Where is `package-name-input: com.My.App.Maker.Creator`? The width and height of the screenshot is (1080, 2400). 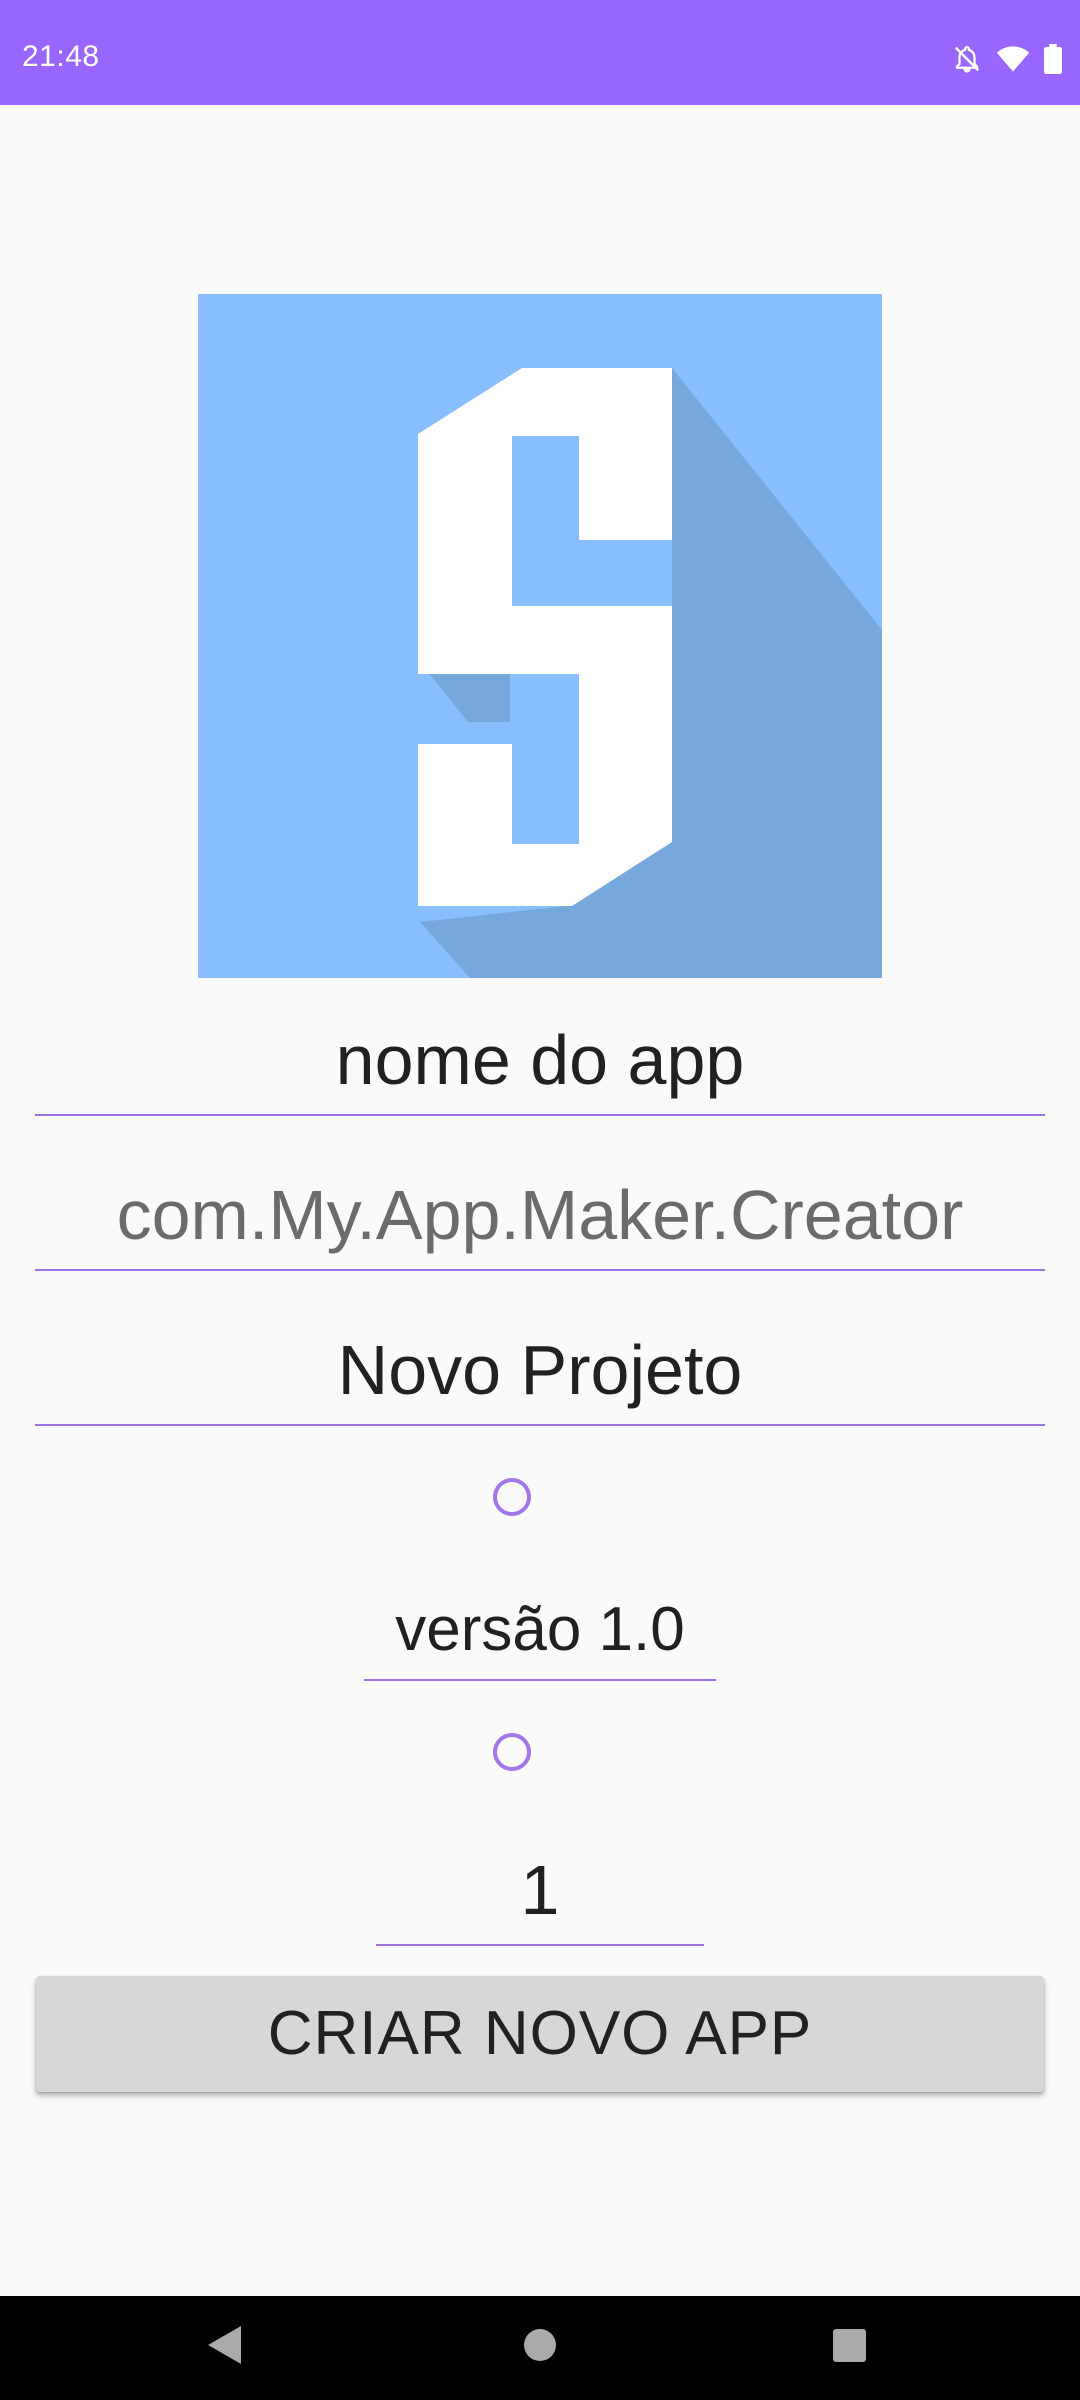
package-name-input: com.My.App.Maker.Creator is located at coordinates (540, 1220).